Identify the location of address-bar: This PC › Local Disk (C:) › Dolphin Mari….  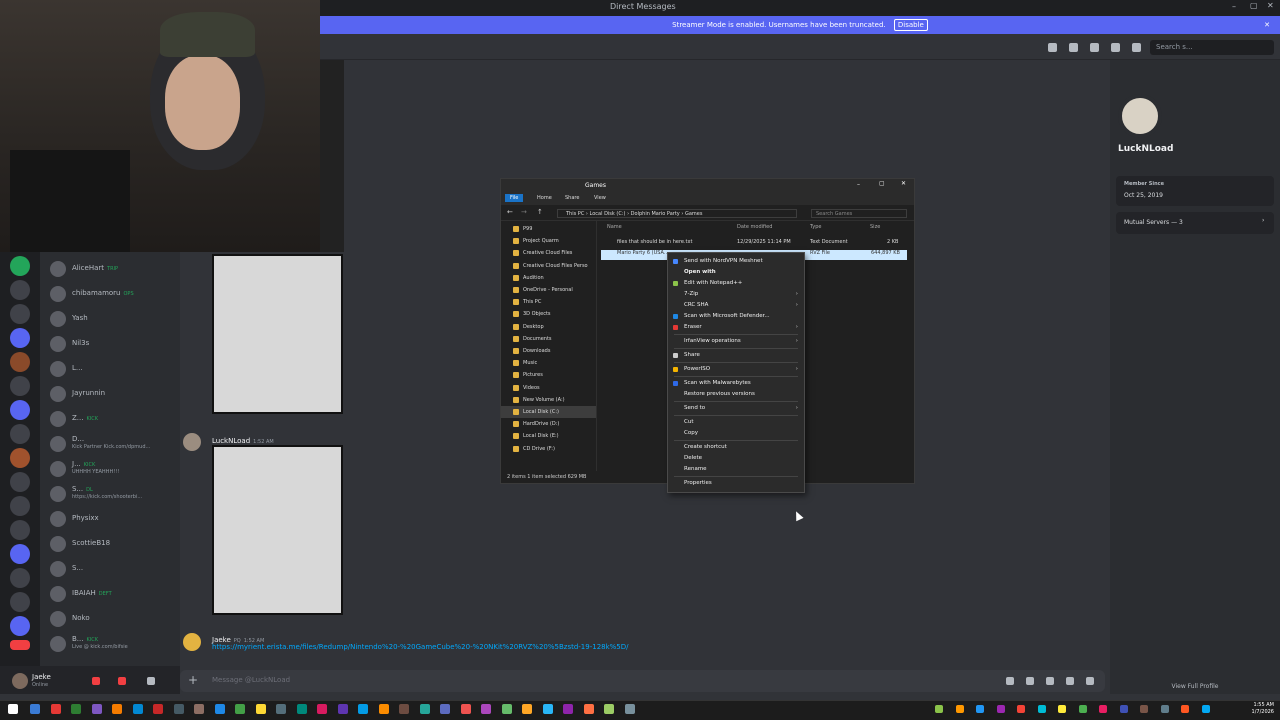
(677, 213).